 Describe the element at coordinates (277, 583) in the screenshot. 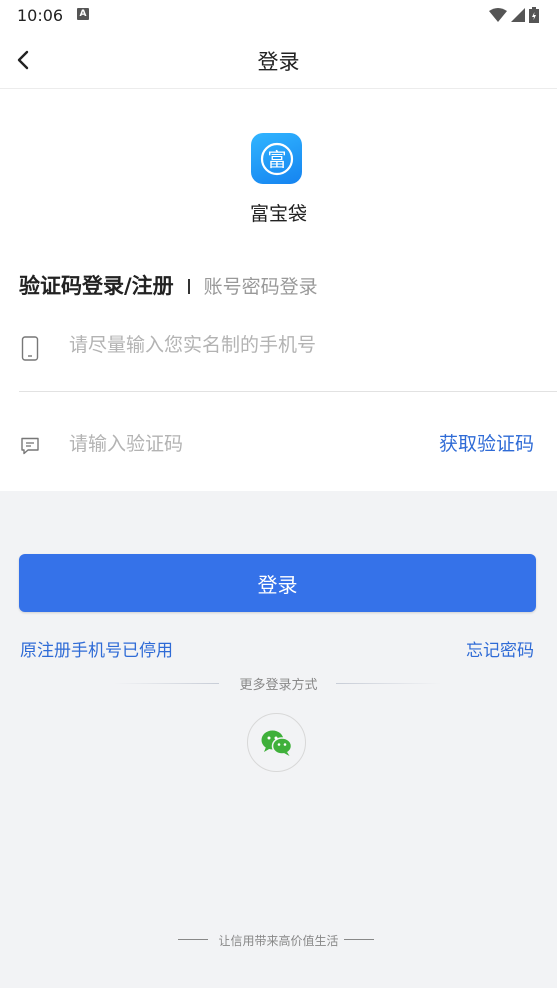

I see `login-button: 登录` at that location.